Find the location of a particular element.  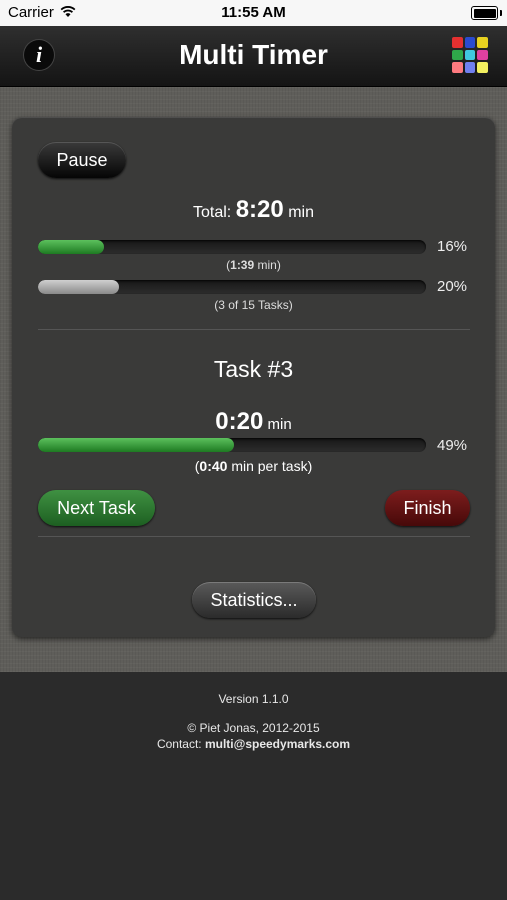

contact-email-link: multi@speedymarks.com is located at coordinates (277, 744).